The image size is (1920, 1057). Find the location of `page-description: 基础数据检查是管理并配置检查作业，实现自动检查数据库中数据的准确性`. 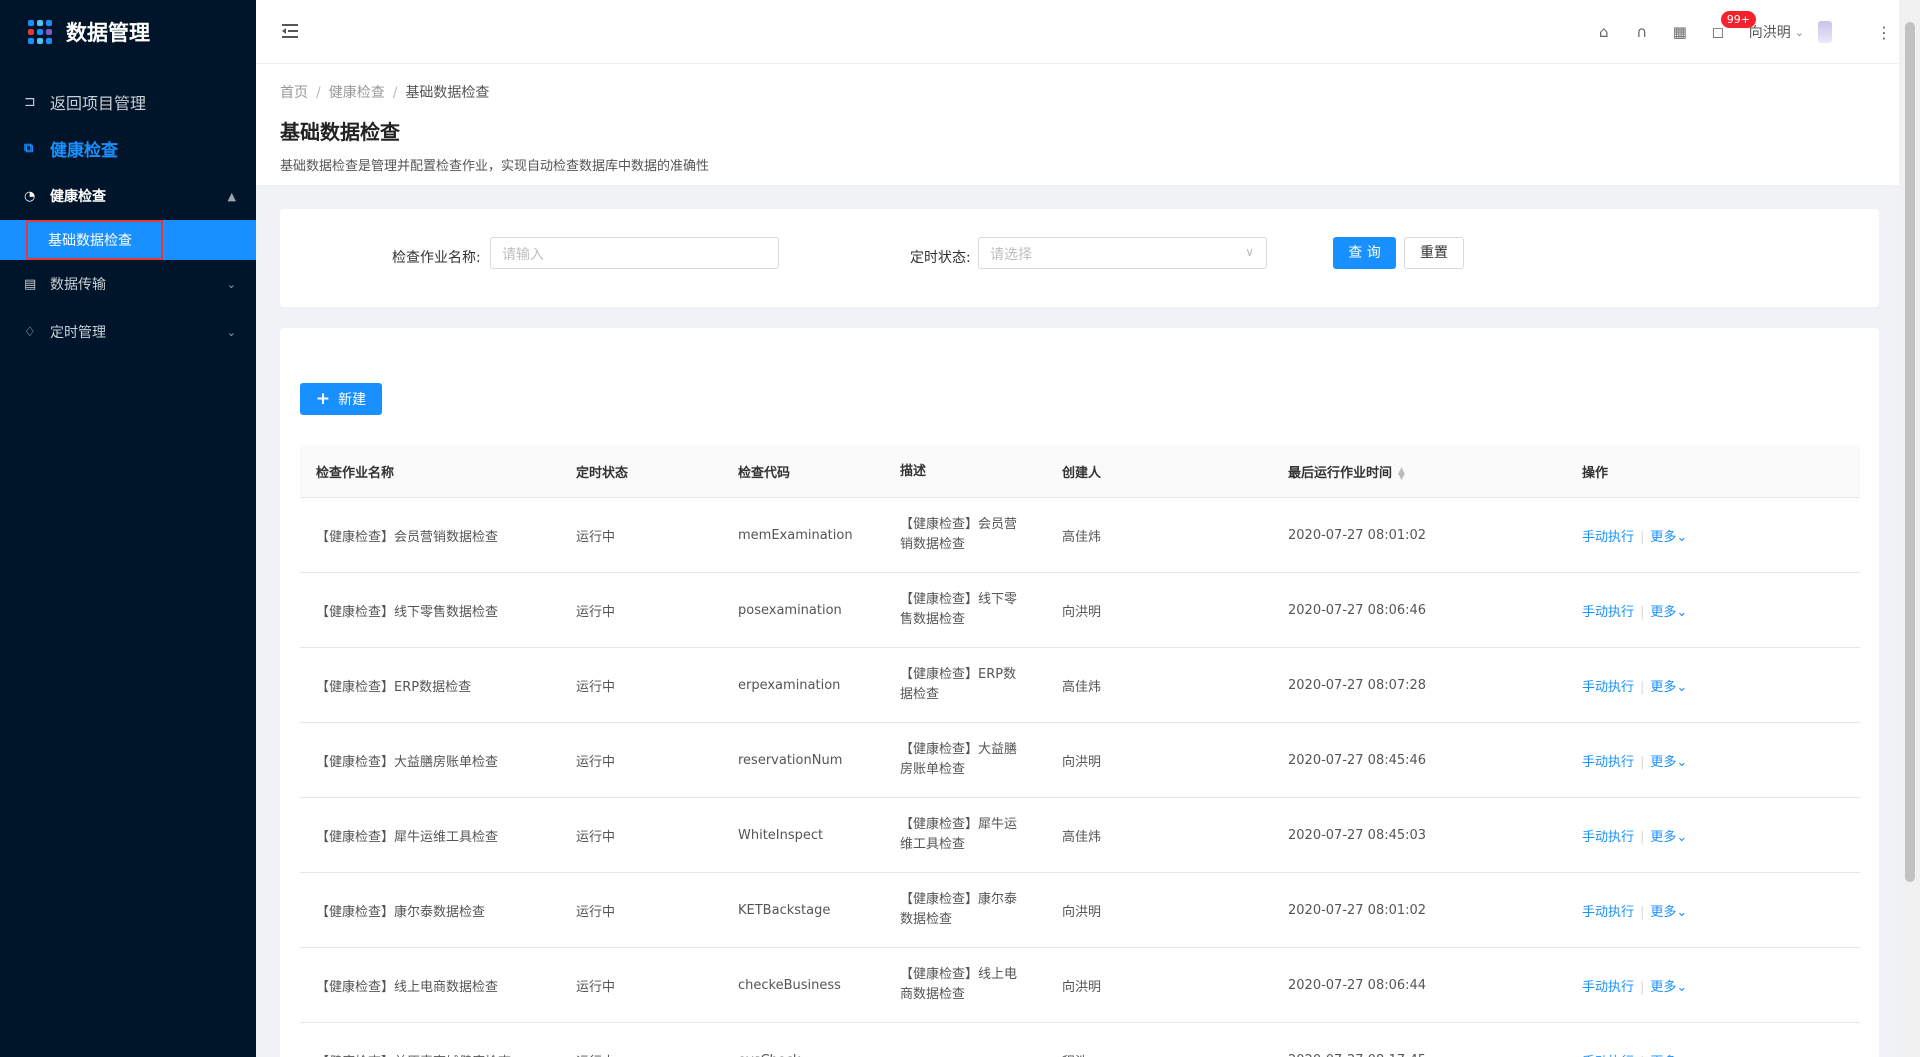

page-description: 基础数据检查是管理并配置检查作业，实现自动检查数据库中数据的准确性 is located at coordinates (495, 166).